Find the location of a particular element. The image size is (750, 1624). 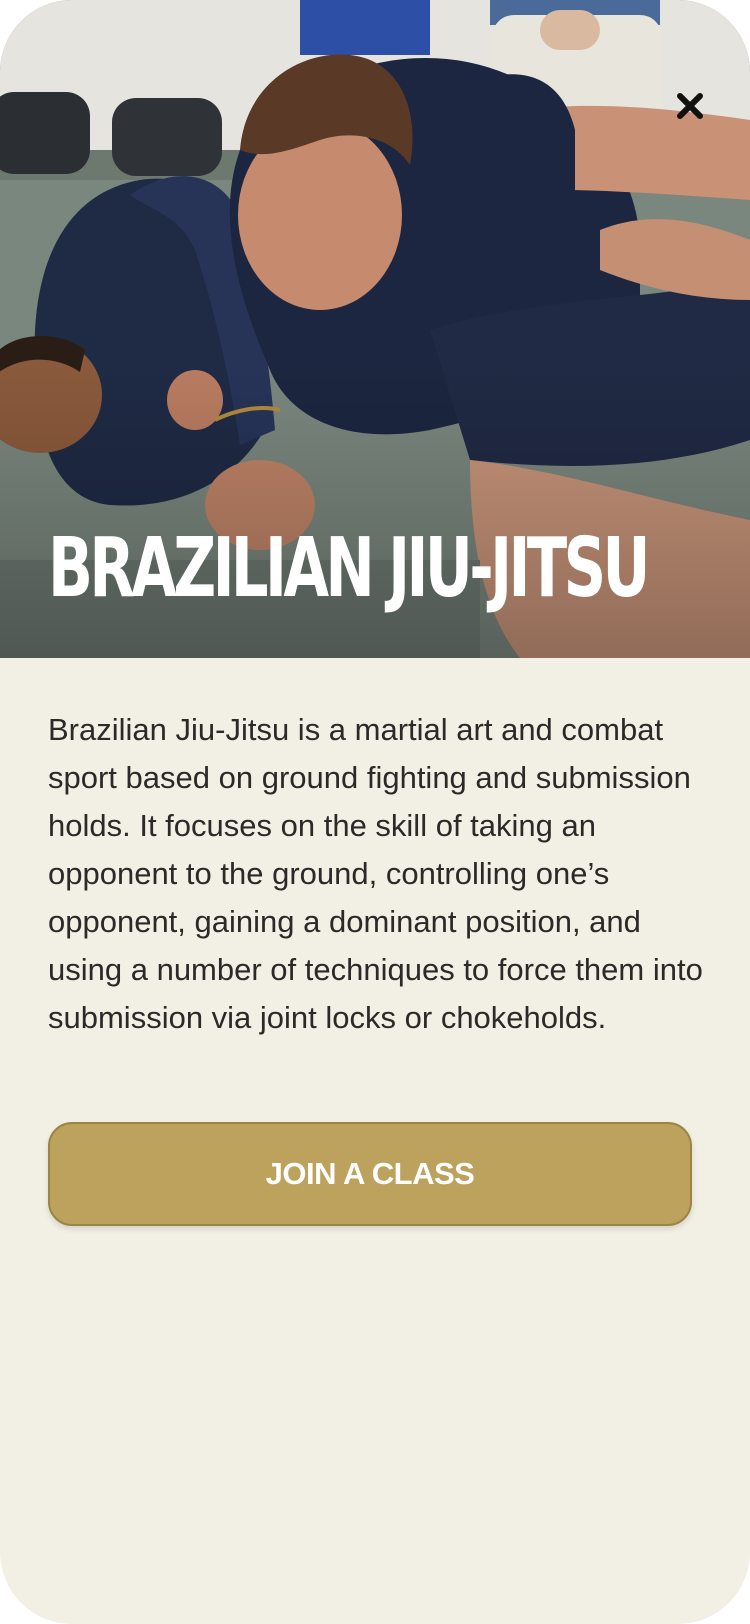

join-class-button: JOIN A CLASS is located at coordinates (370, 1174).